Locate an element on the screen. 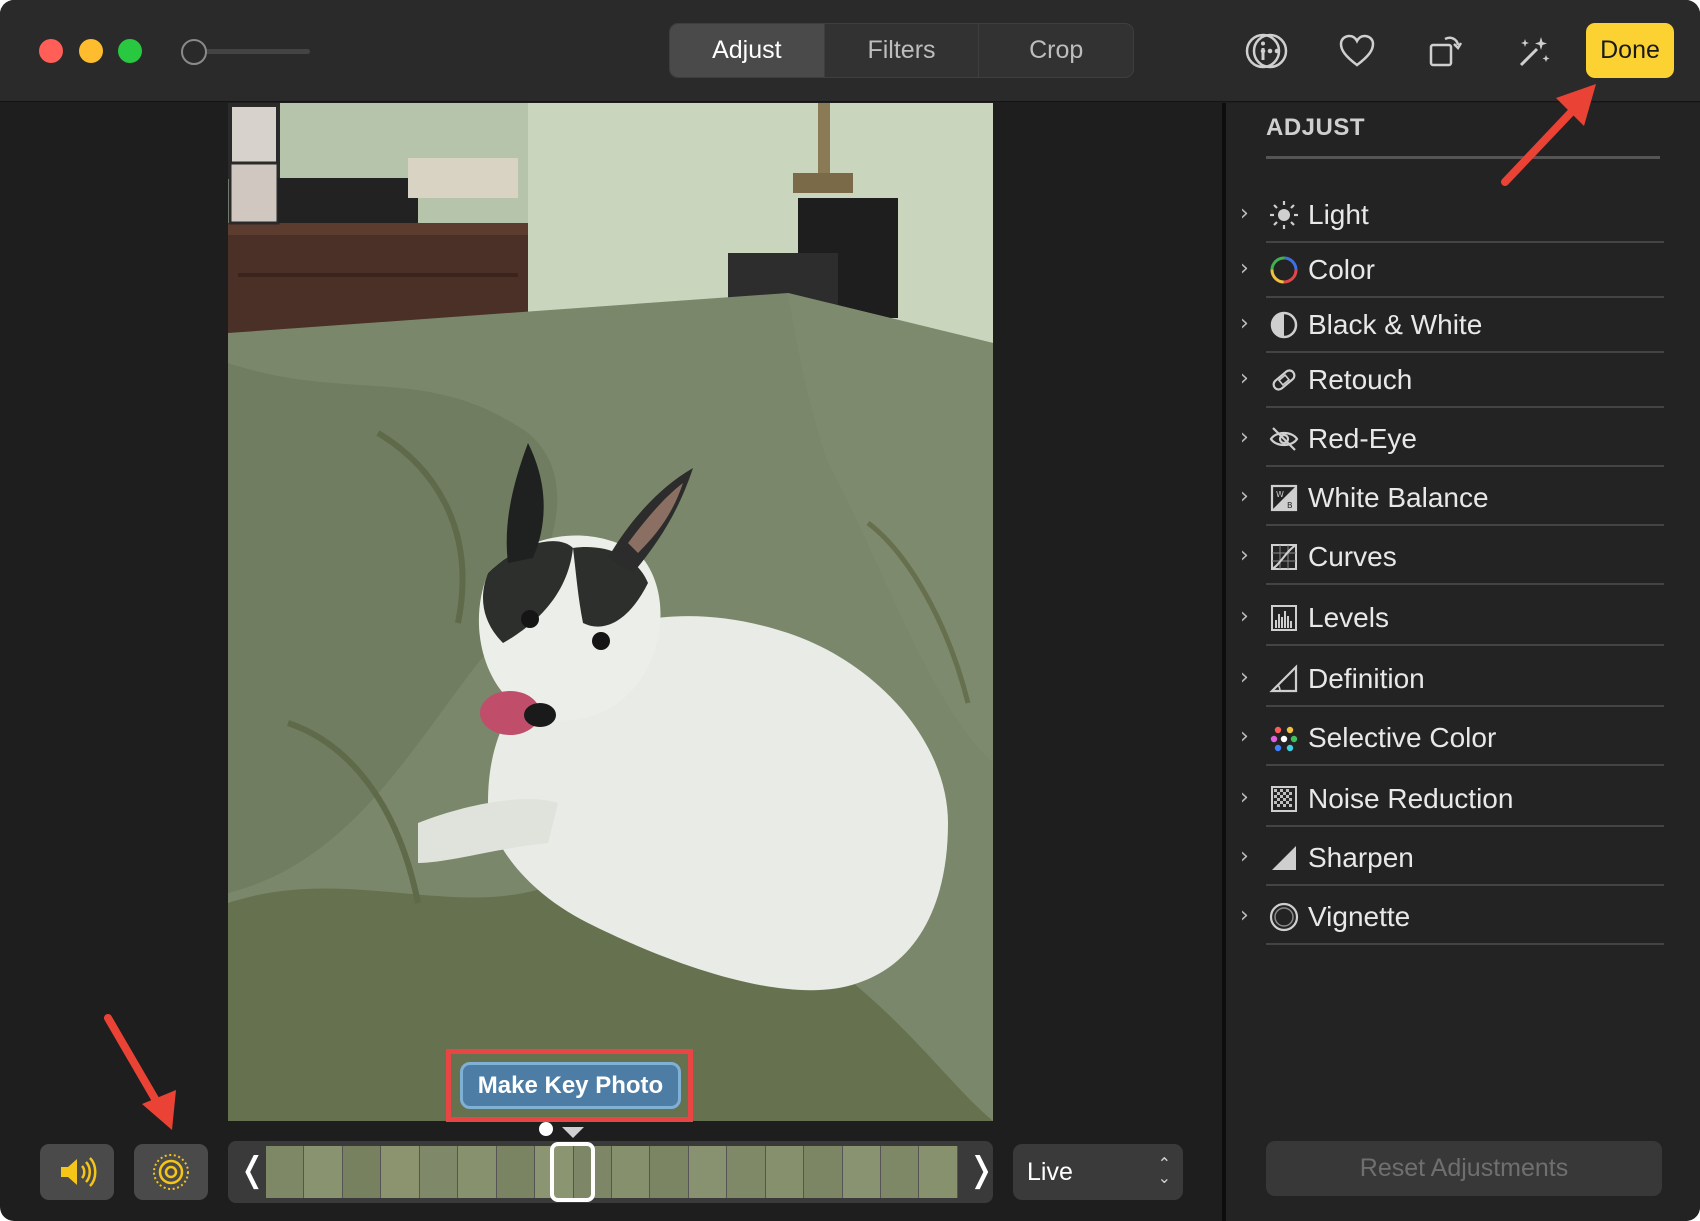 The height and width of the screenshot is (1221, 1700). tab-filters: Filters is located at coordinates (902, 50).